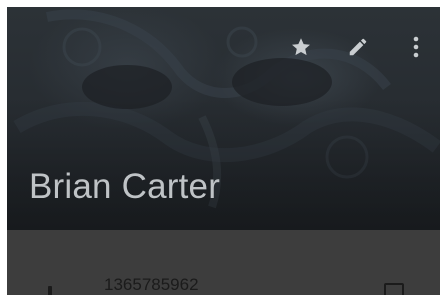 This screenshot has width=443, height=295. I want to click on contact-name: Brian Carter, so click(125, 186).